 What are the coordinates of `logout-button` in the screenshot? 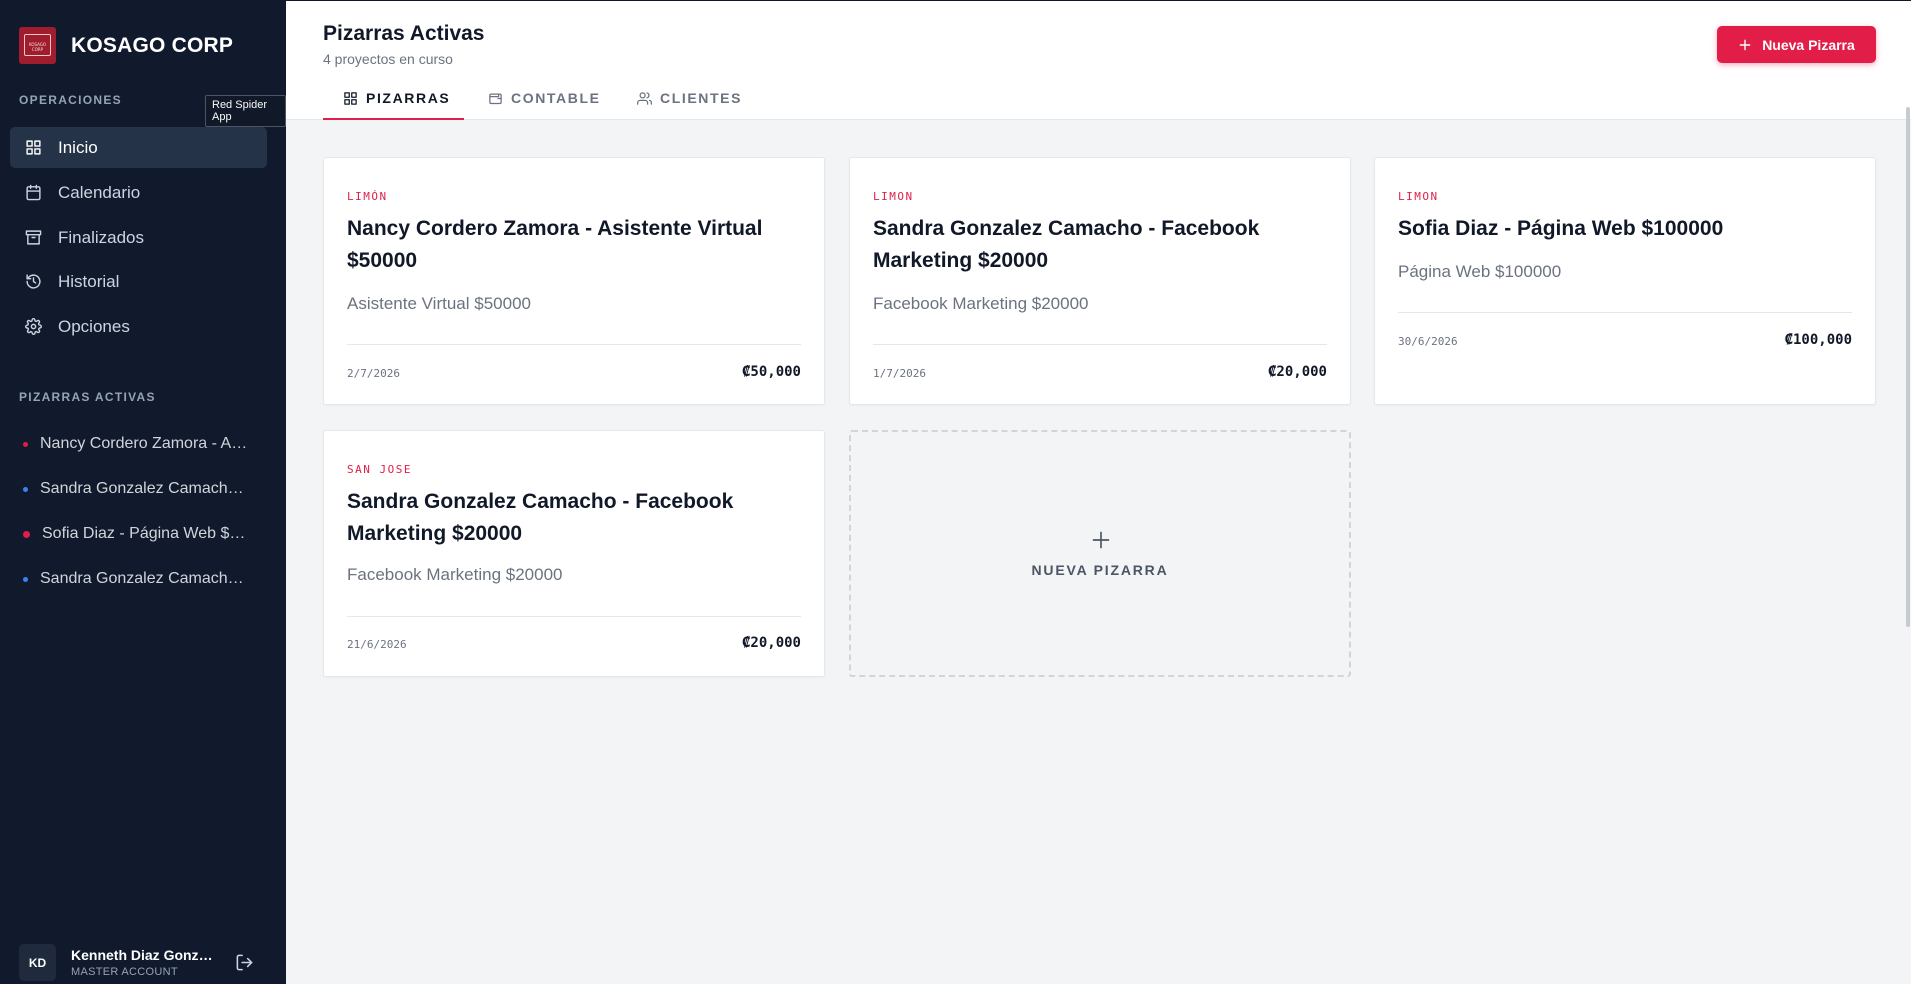 It's located at (245, 963).